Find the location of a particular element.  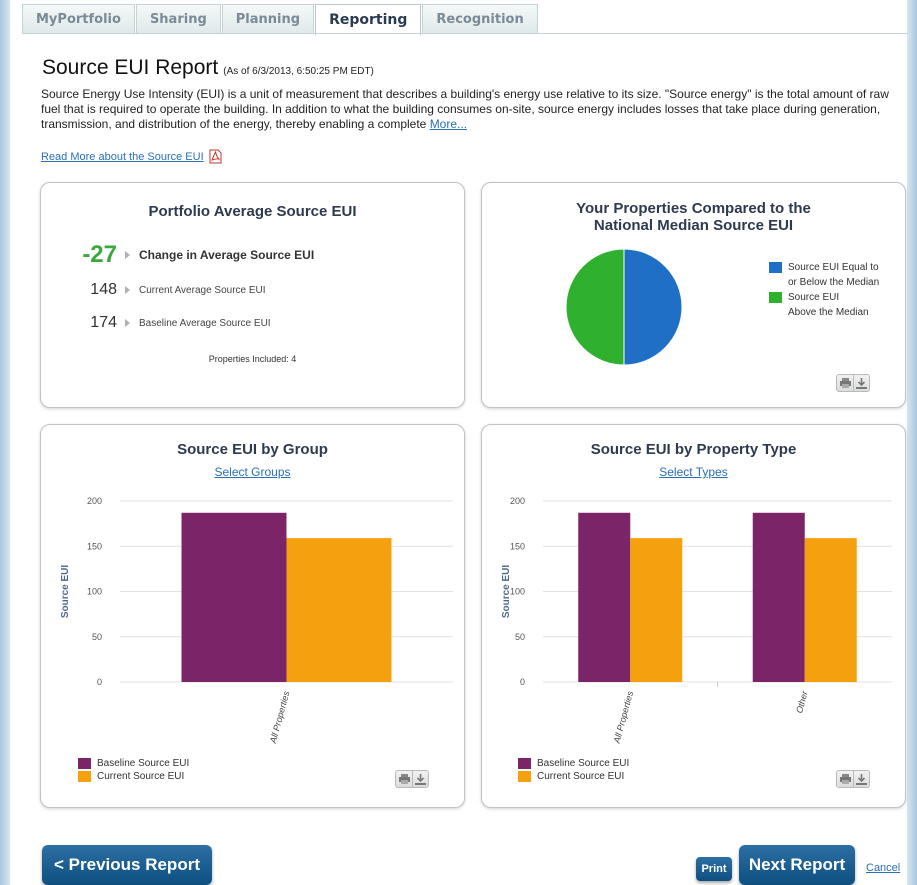

tabs-divider is located at coordinates (465, 33).